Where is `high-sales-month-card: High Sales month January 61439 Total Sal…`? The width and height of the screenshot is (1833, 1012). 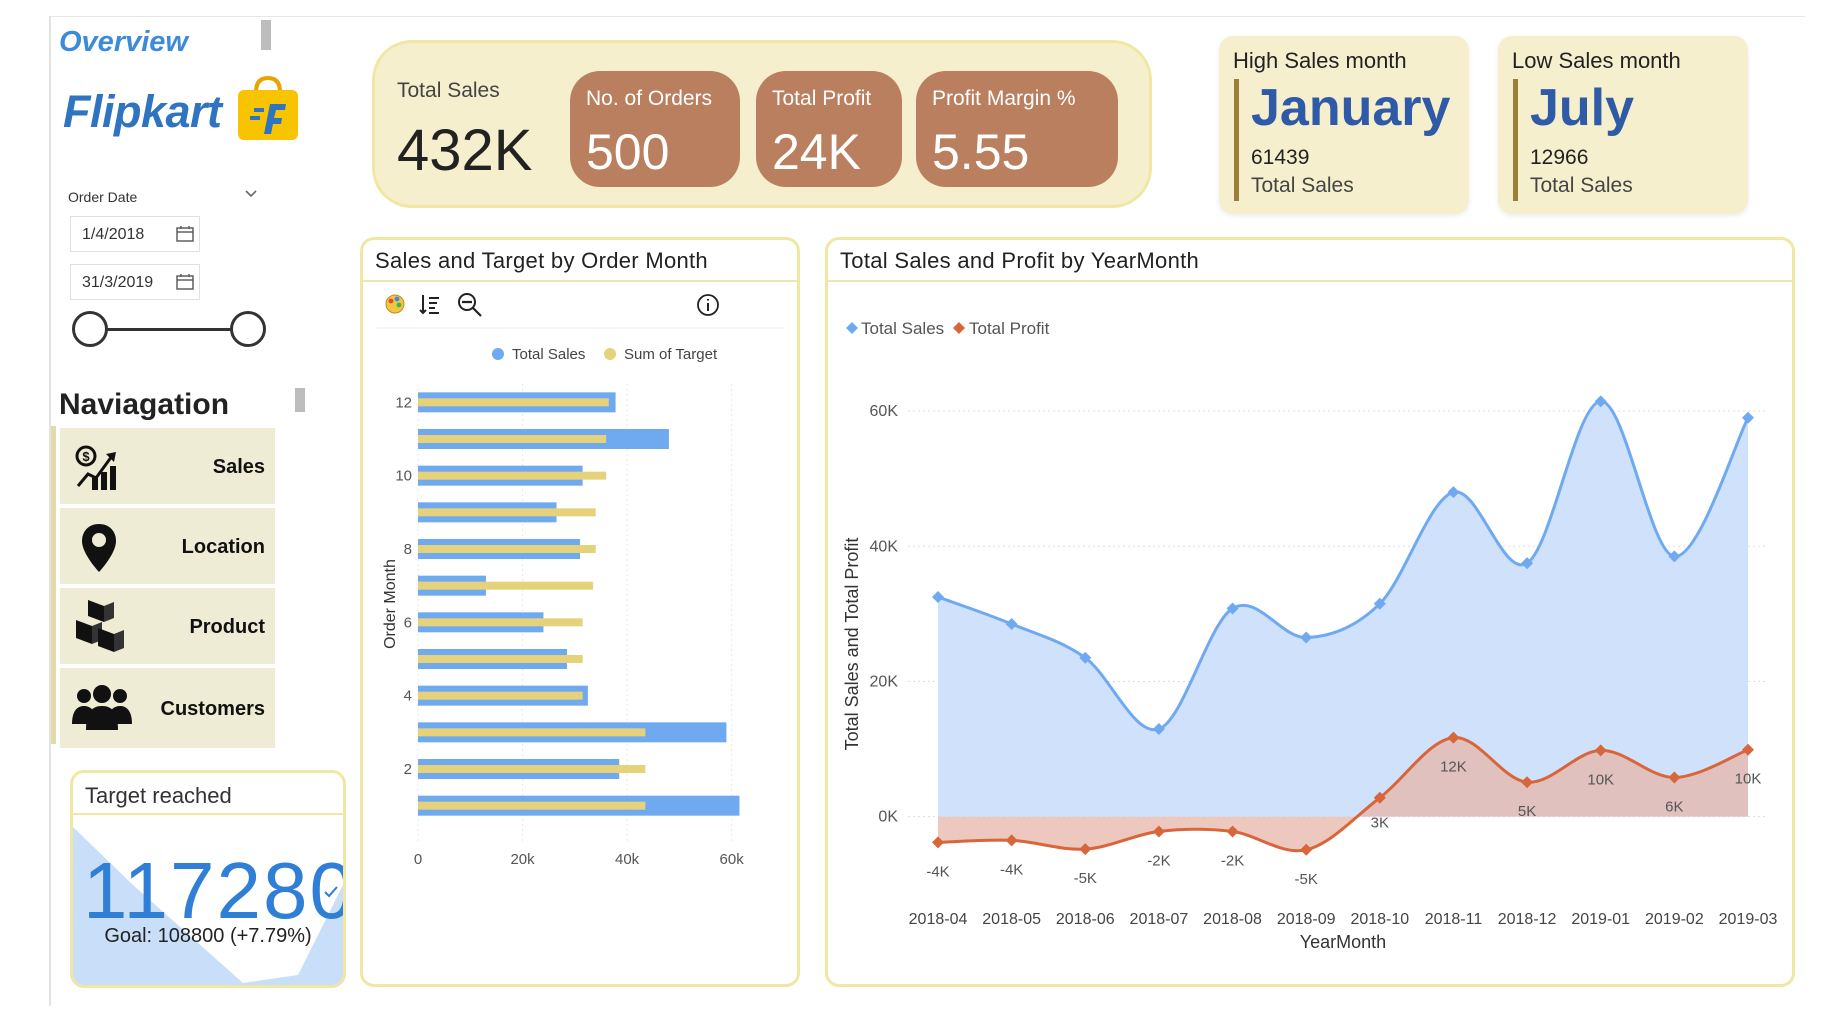 high-sales-month-card: High Sales month January 61439 Total Sal… is located at coordinates (1344, 125).